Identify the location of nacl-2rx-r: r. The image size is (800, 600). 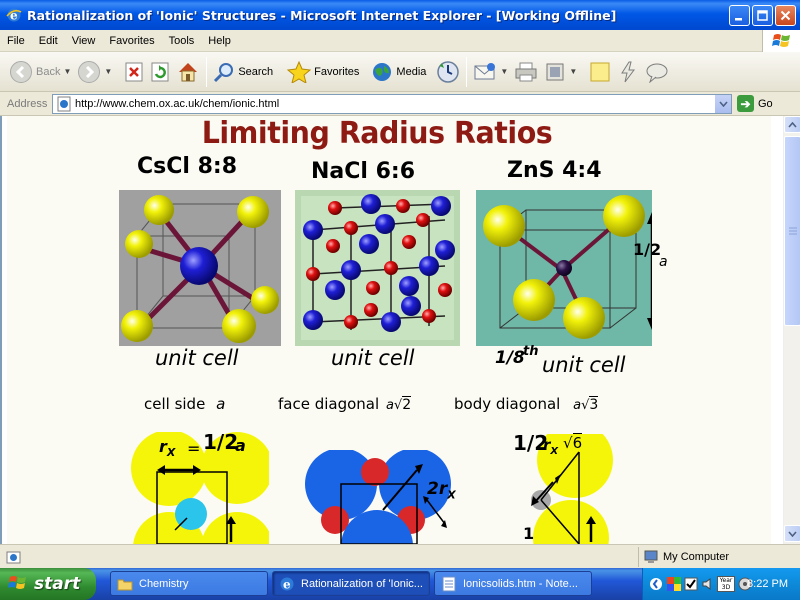
(443, 489).